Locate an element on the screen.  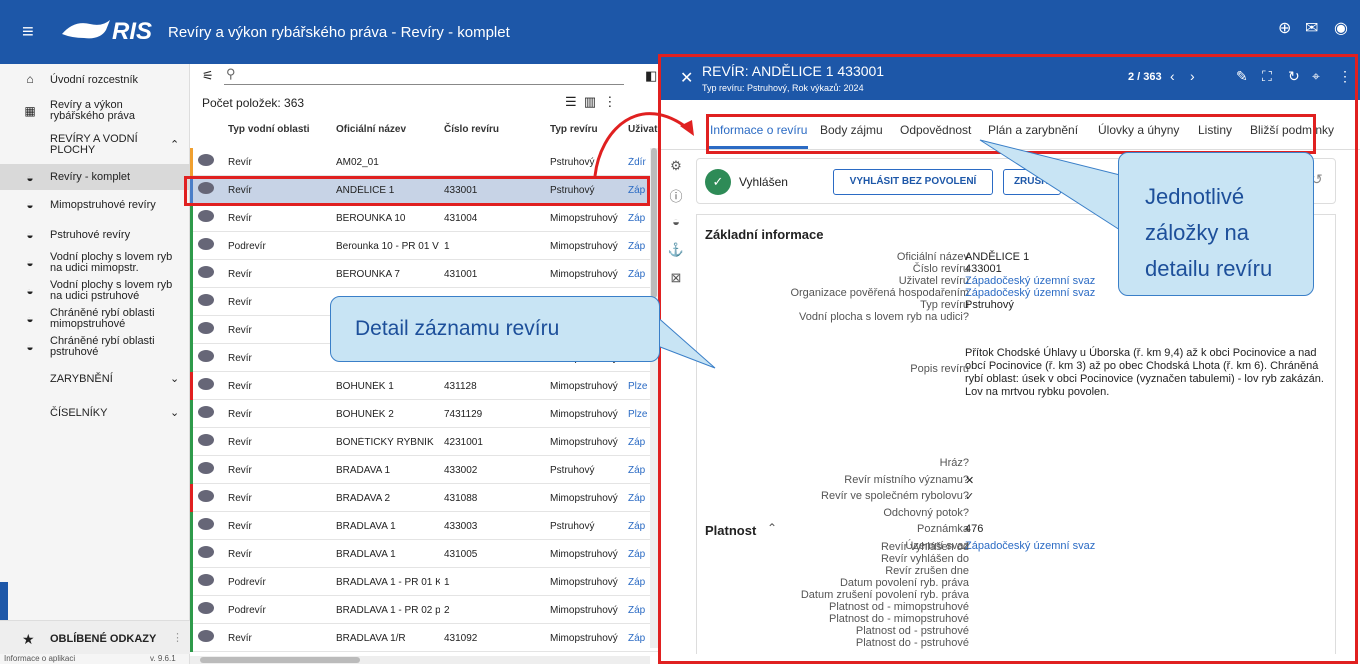
callout-detail: Detail záznamu revíru is located at coordinates (495, 329).